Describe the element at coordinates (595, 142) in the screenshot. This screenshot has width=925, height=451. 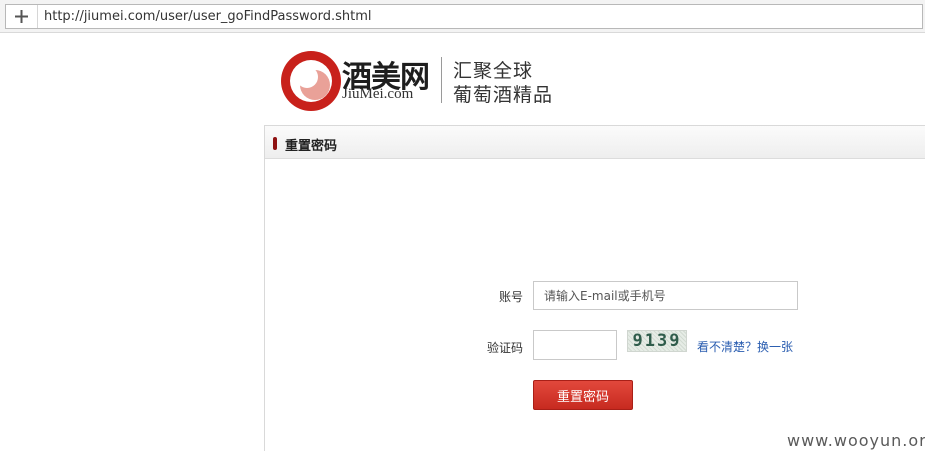
I see `panel-header: 重置密码` at that location.